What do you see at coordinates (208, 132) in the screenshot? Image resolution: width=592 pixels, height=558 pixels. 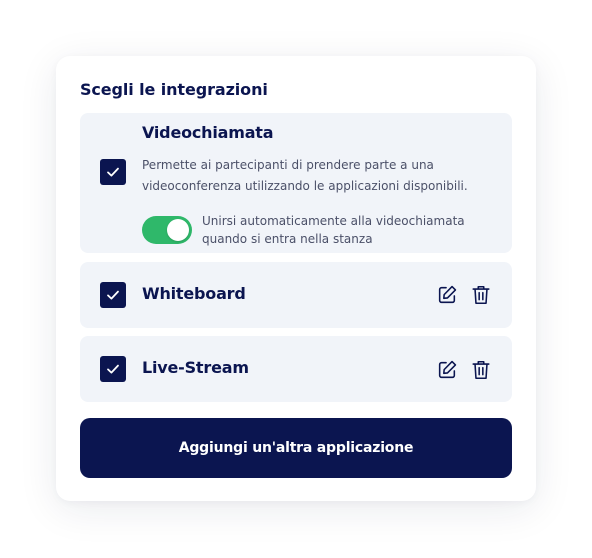 I see `integration-name: Videochiamata` at bounding box center [208, 132].